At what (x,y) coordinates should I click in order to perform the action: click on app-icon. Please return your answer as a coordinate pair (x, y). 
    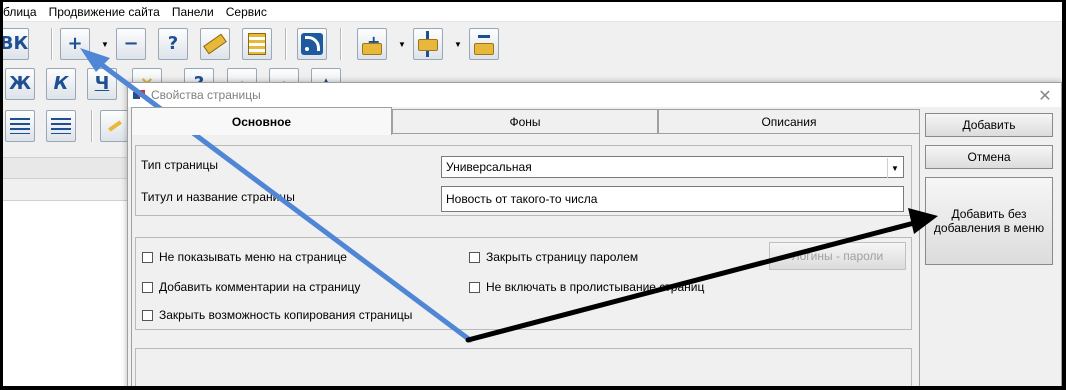
    Looking at the image, I should click on (139, 95).